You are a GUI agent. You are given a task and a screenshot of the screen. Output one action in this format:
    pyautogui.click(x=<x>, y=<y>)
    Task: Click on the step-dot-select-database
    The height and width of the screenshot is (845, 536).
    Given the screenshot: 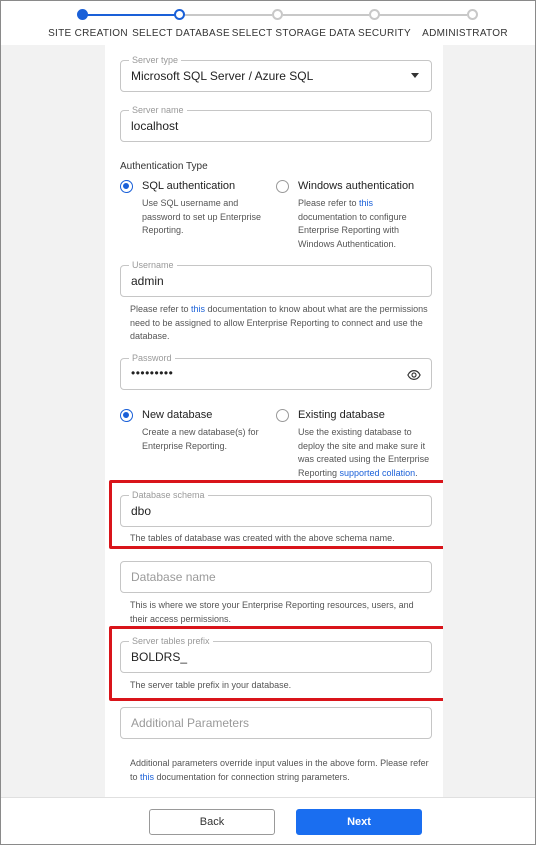 What is the action you would take?
    pyautogui.click(x=179, y=14)
    